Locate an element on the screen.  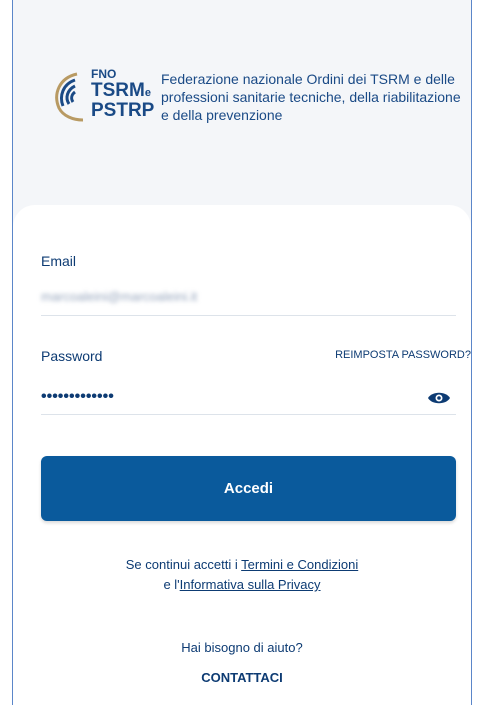
logo-pstrp: PSTRP is located at coordinates (123, 110).